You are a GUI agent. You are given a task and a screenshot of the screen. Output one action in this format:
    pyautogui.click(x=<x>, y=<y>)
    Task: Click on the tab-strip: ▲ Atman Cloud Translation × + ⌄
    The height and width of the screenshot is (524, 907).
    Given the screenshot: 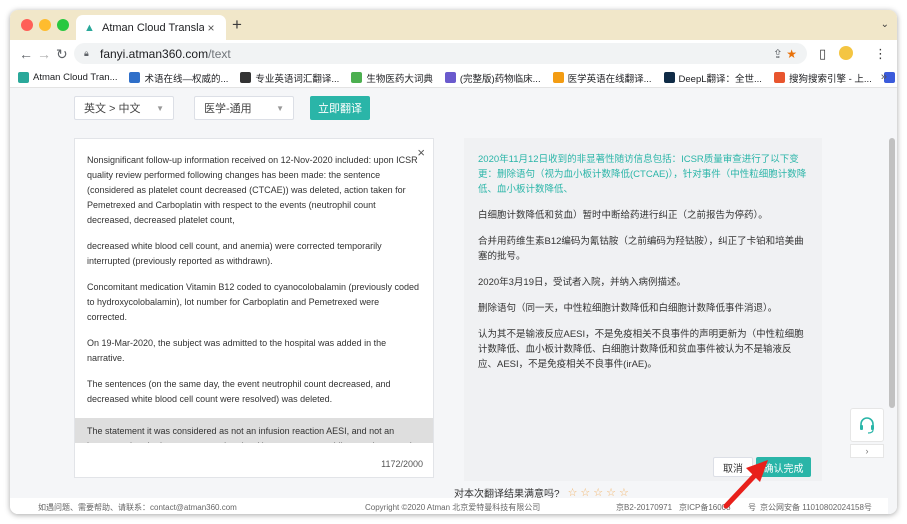 What is the action you would take?
    pyautogui.click(x=453, y=25)
    